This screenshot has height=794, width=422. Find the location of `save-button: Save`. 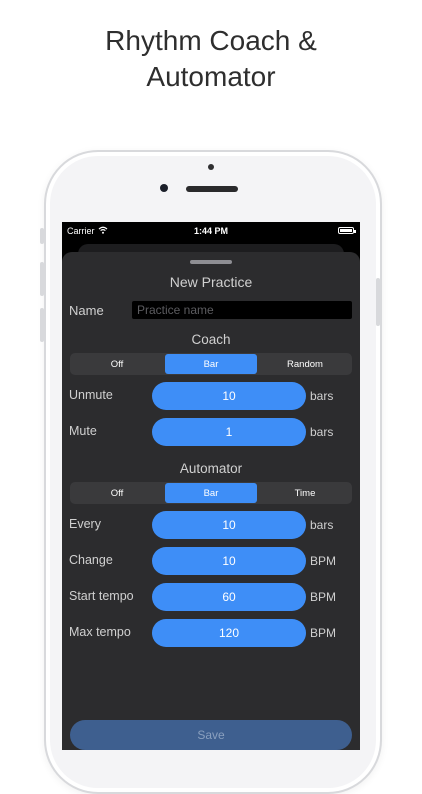

save-button: Save is located at coordinates (211, 735).